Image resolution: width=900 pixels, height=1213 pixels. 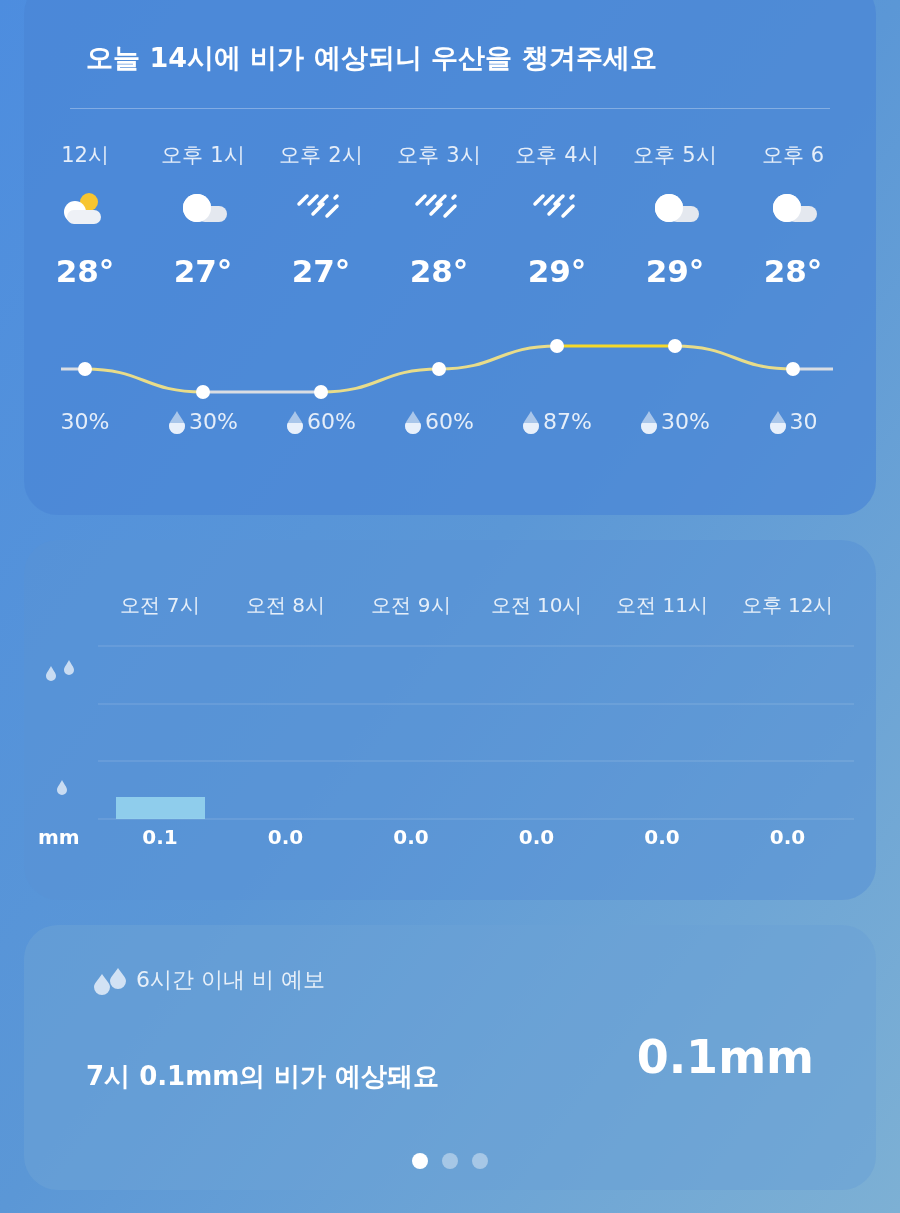 What do you see at coordinates (725, 1057) in the screenshot?
I see `rain-amount: 0.1mm` at bounding box center [725, 1057].